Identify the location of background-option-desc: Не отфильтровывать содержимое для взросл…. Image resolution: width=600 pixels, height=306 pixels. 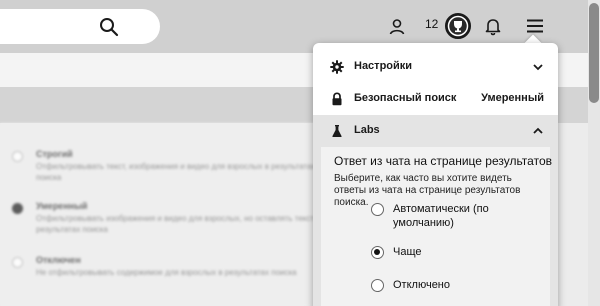
(166, 272).